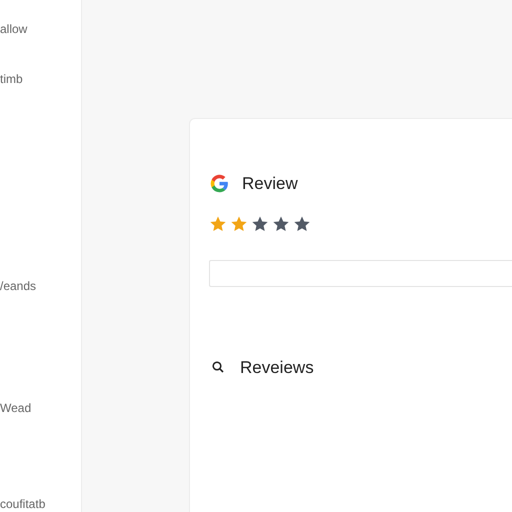 This screenshot has width=512, height=512. I want to click on review-input-field, so click(360, 273).